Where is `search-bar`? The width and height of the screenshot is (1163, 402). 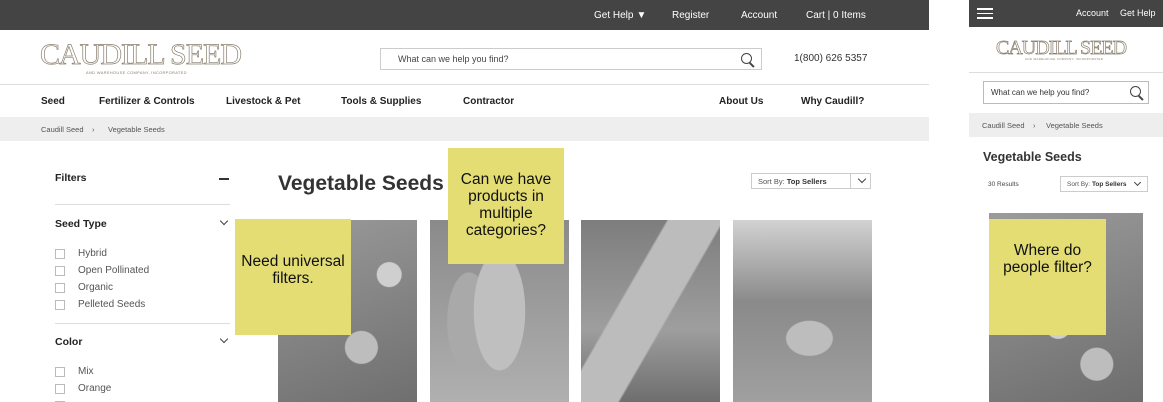 search-bar is located at coordinates (571, 59).